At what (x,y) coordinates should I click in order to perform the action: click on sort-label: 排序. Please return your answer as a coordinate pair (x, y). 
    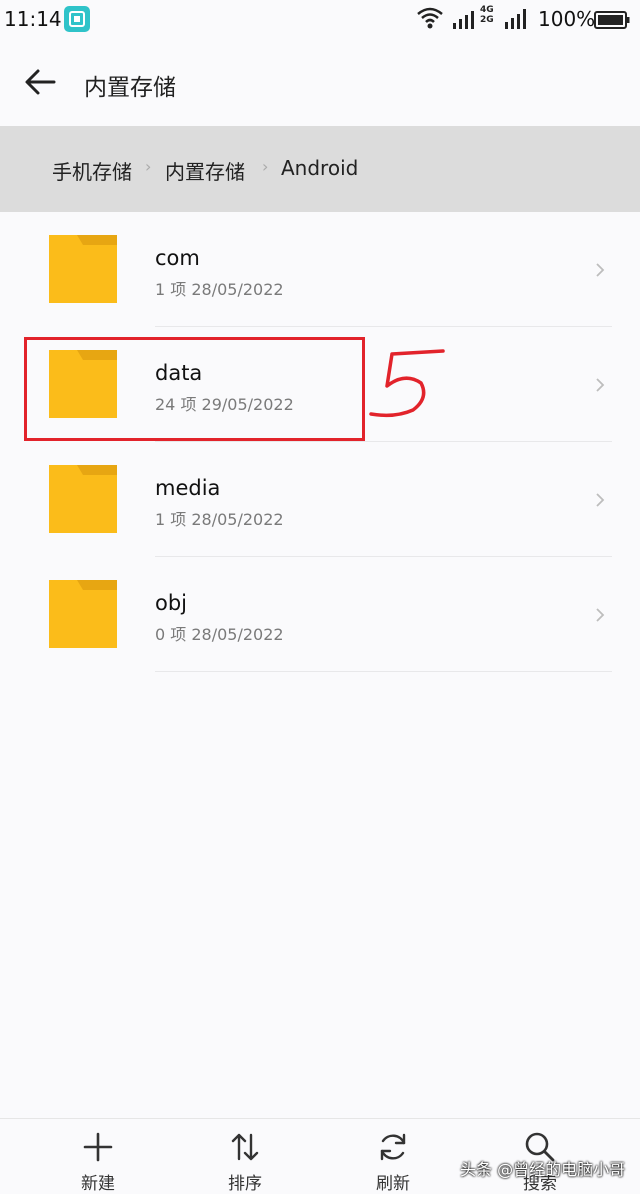
    Looking at the image, I should click on (245, 1184).